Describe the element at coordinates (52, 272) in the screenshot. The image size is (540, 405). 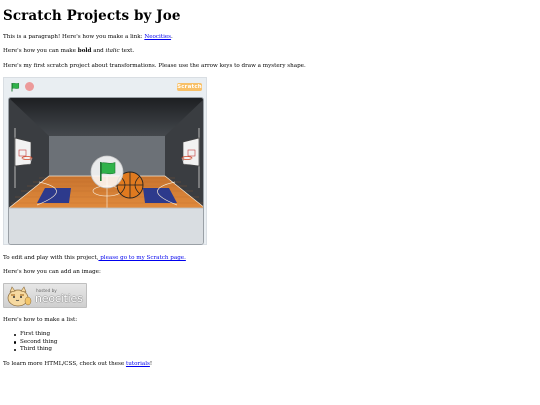
I see `image-paragraph: Here's how you can add an image:` at that location.